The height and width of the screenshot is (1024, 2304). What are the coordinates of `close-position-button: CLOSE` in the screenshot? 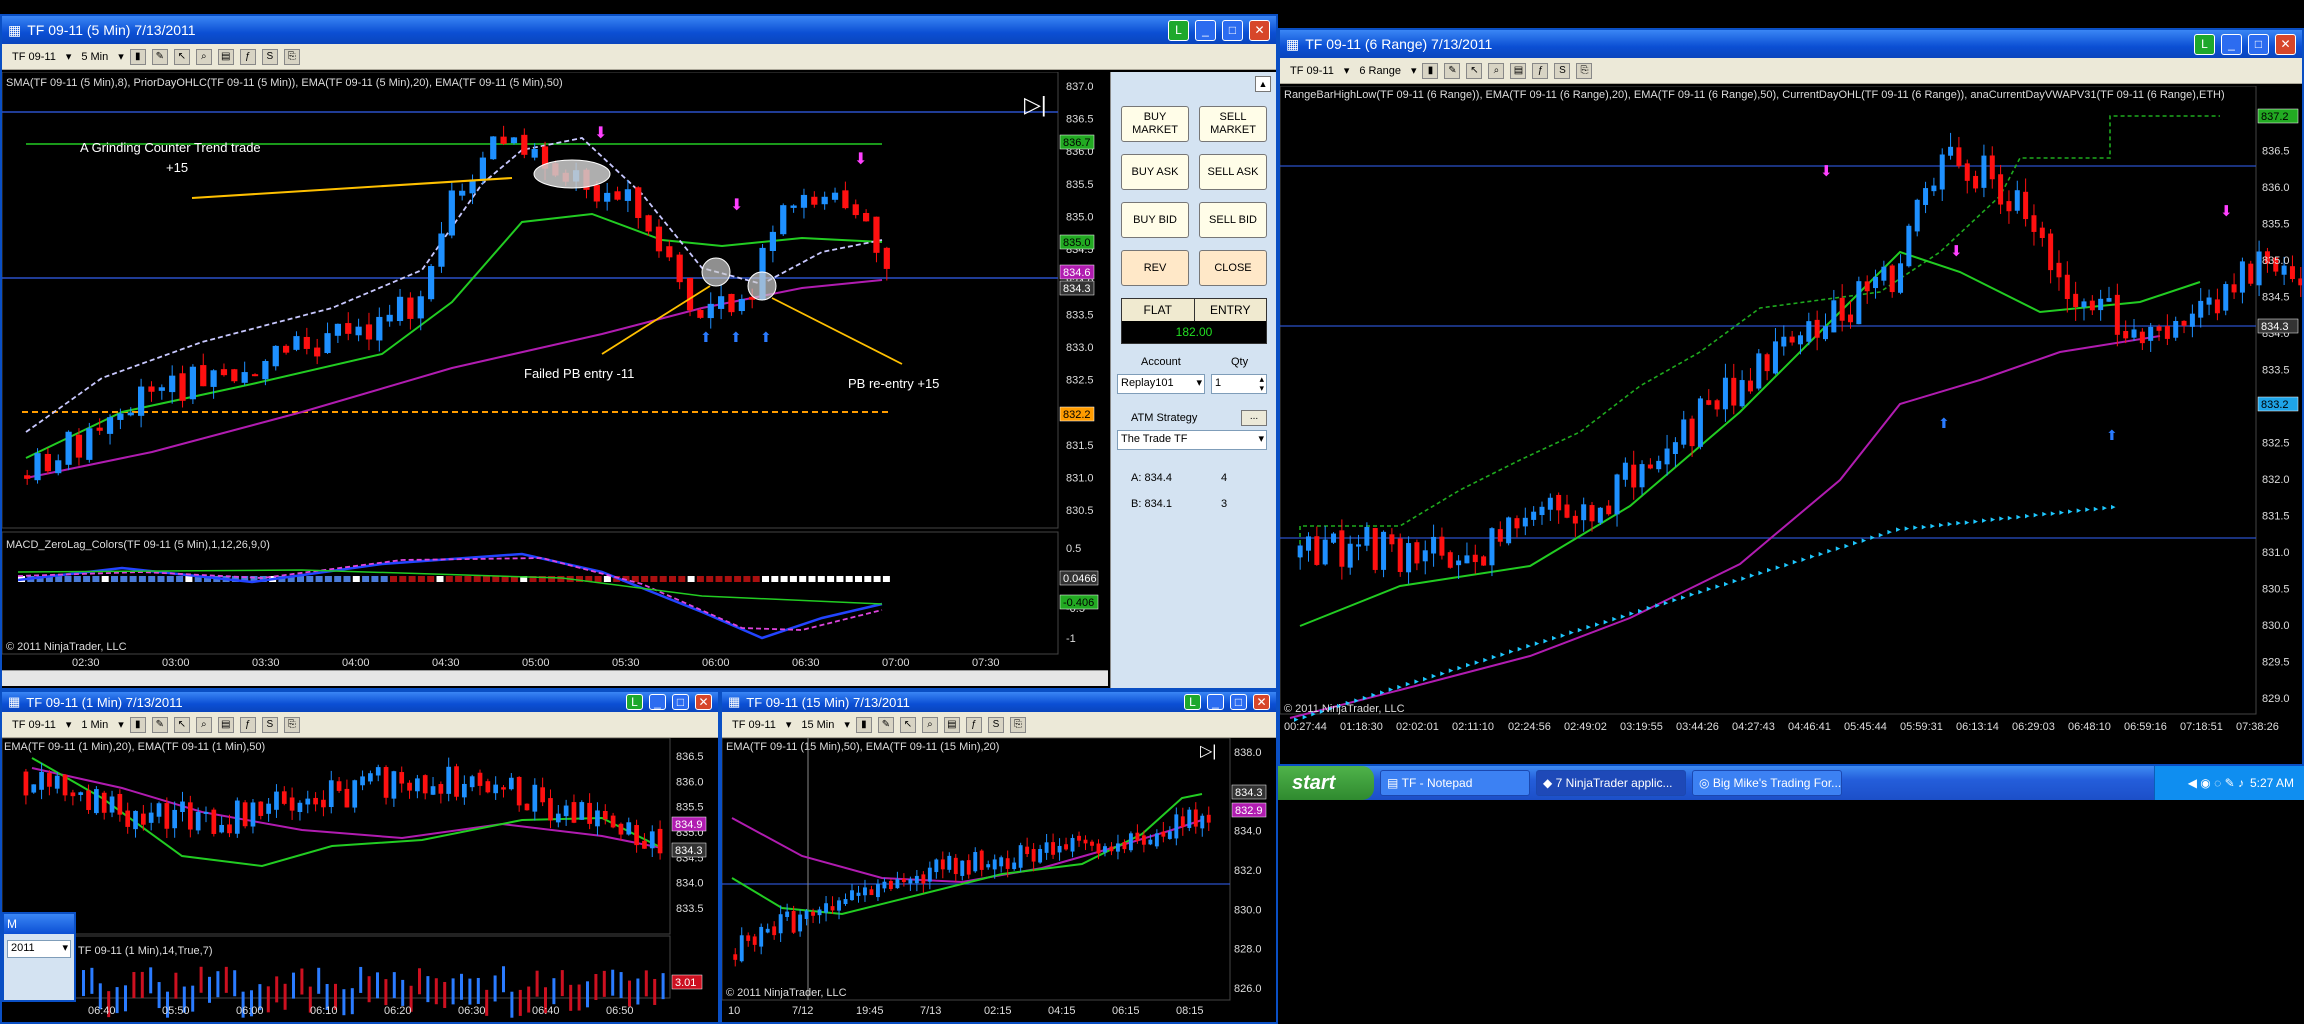 It's located at (1233, 268).